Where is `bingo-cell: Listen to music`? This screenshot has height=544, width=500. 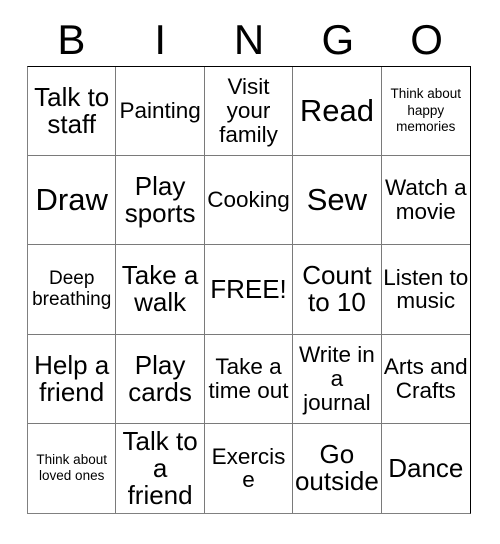 bingo-cell: Listen to music is located at coordinates (425, 290).